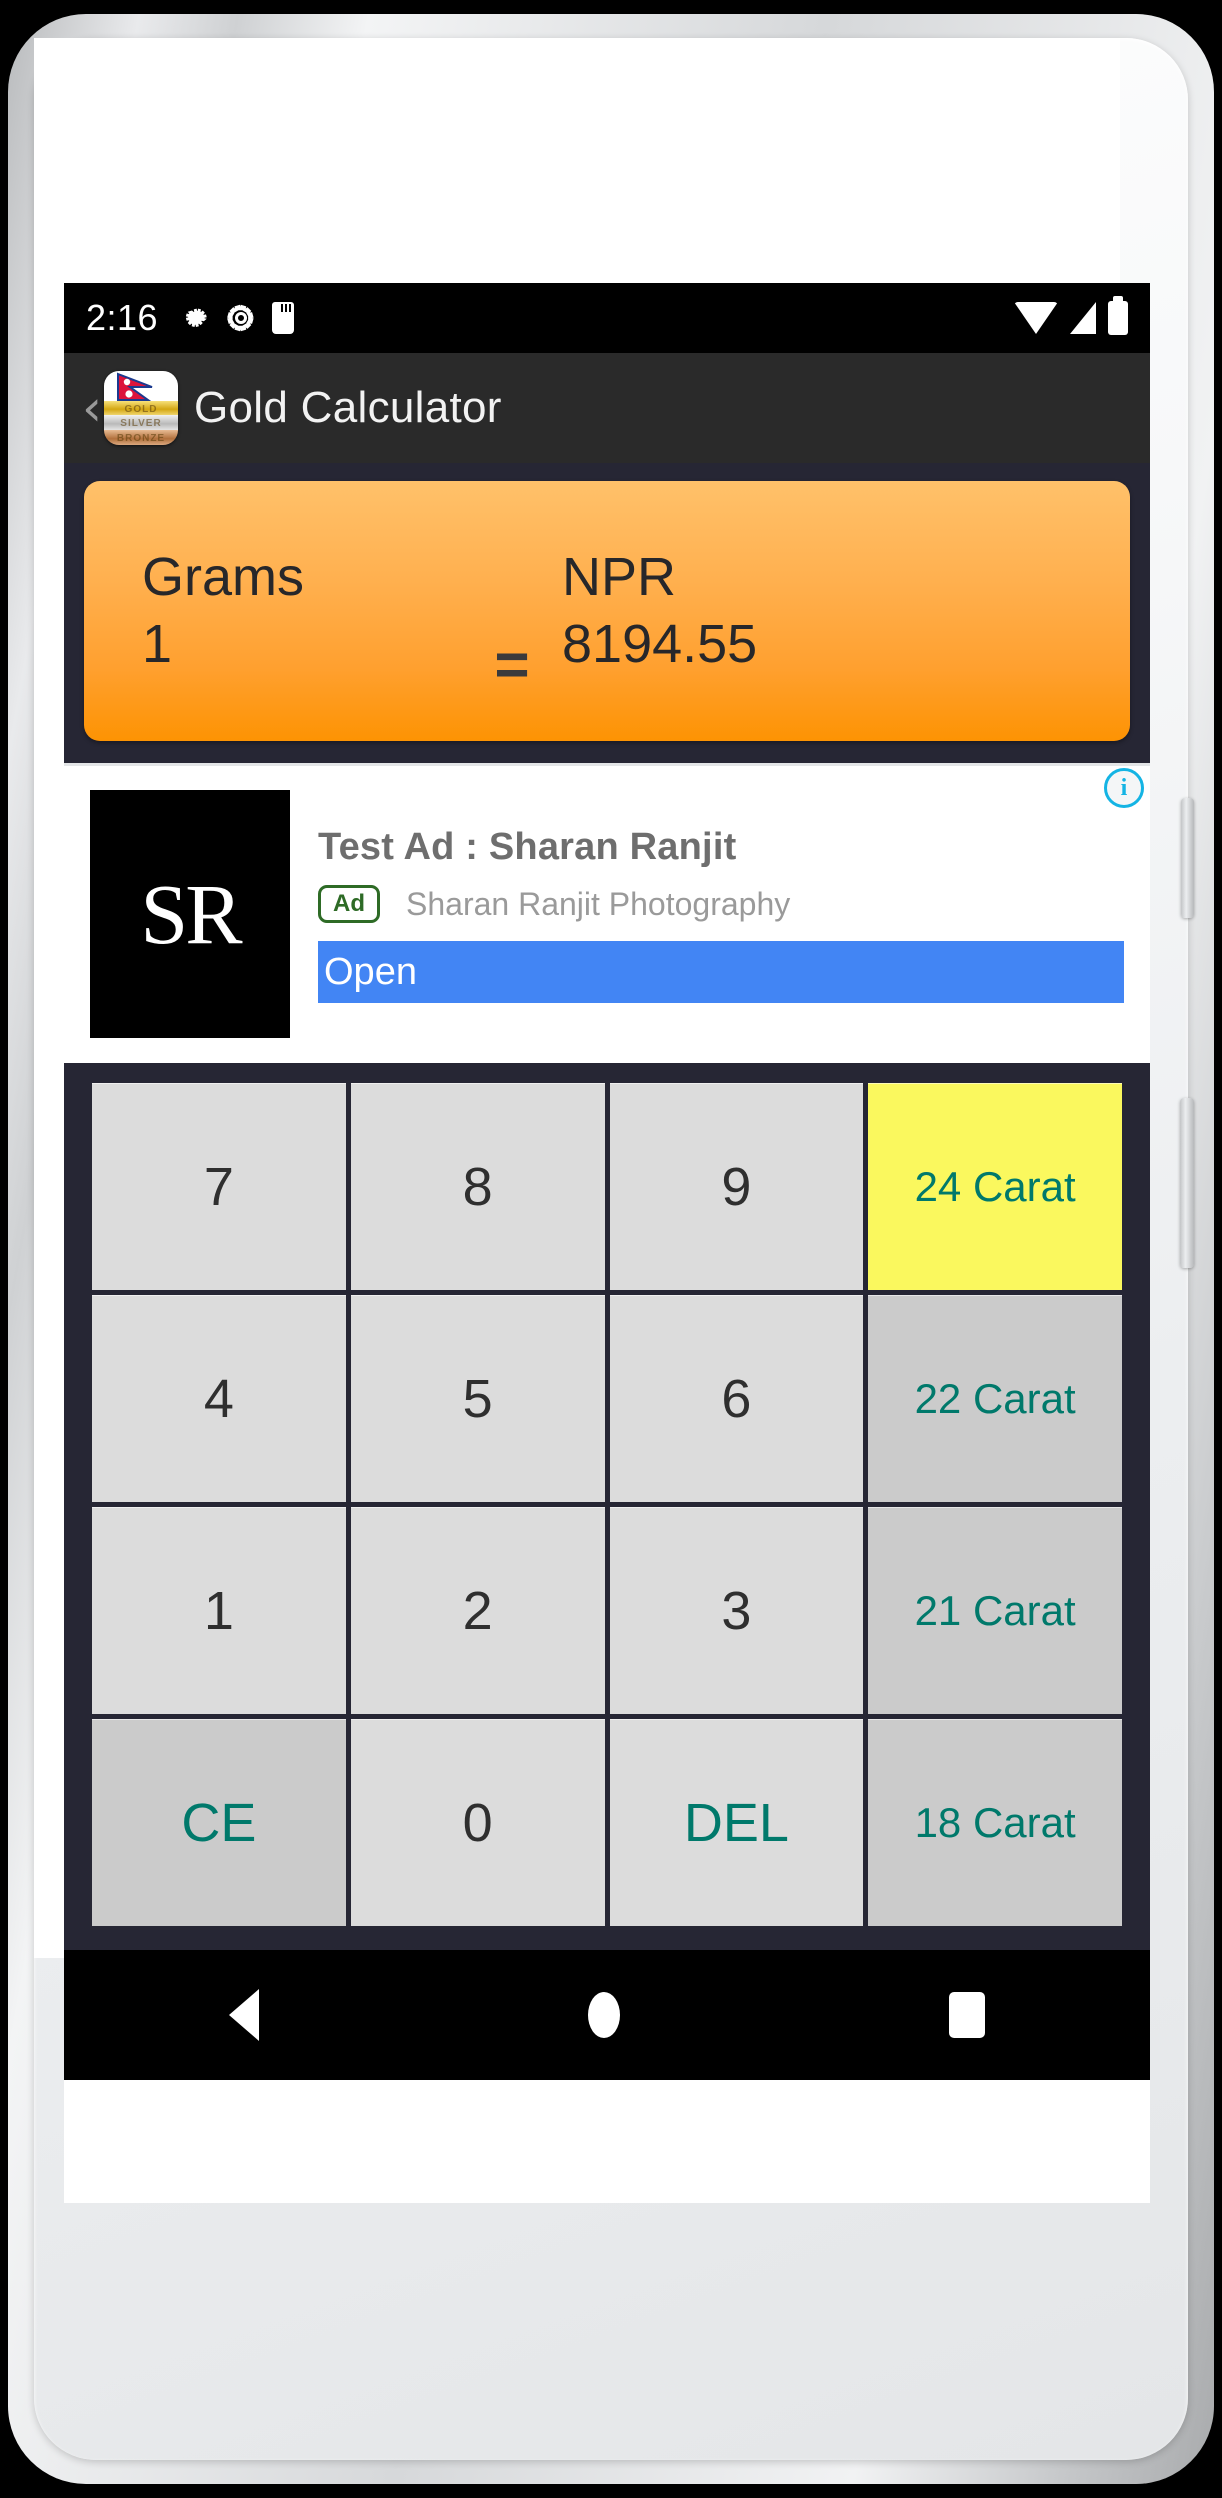 Image resolution: width=1222 pixels, height=2498 pixels. I want to click on bronze-band: BRONZE, so click(141, 437).